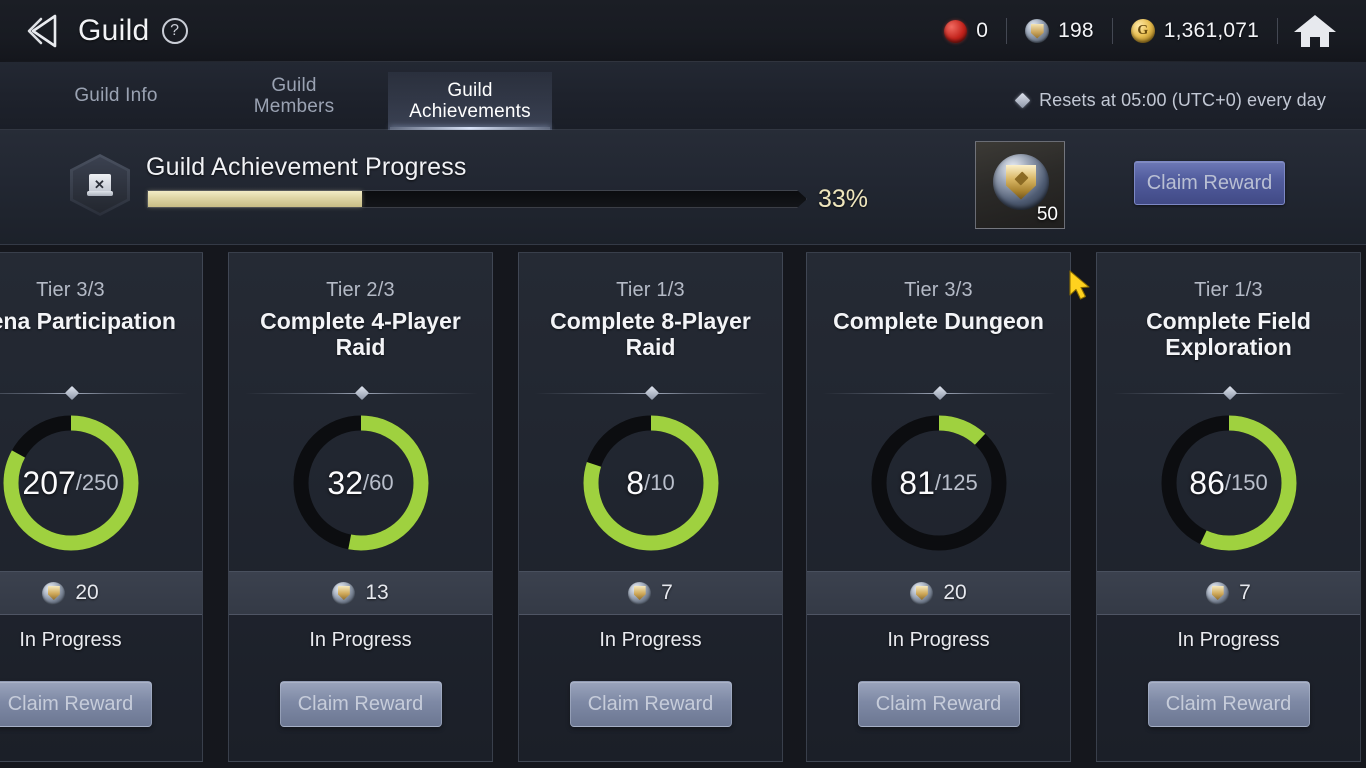  I want to click on currency-guild-medal: 198, so click(1059, 31).